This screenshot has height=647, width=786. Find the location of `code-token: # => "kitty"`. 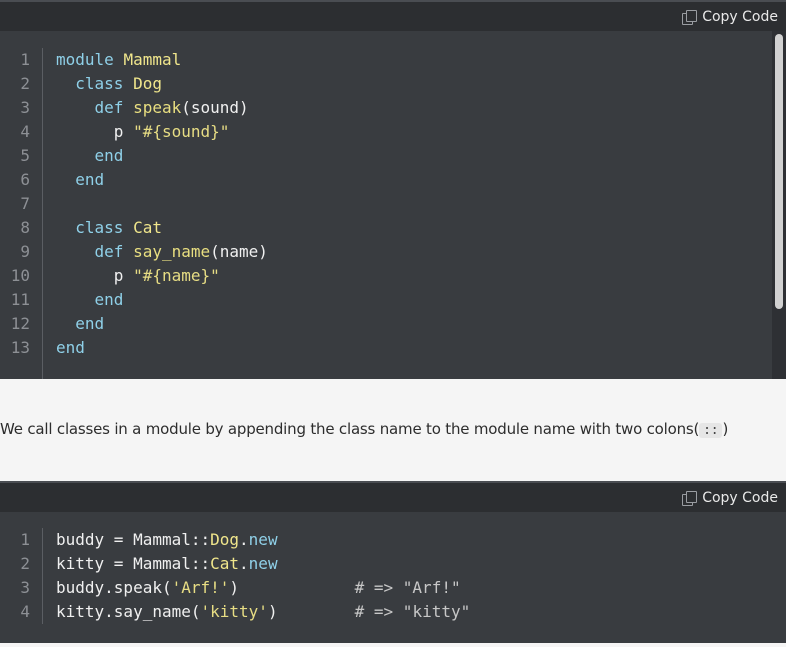

code-token: # => "kitty" is located at coordinates (412, 611).